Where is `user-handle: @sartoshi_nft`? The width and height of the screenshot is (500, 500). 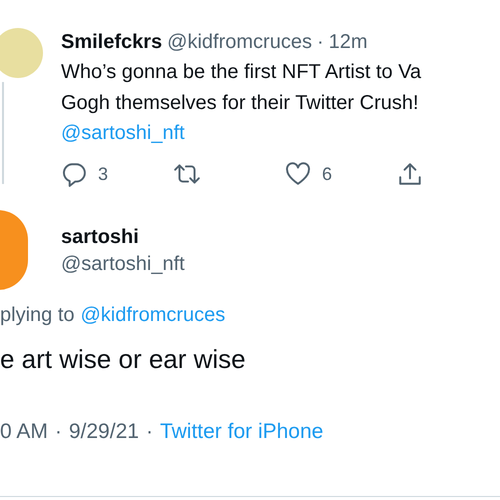 user-handle: @sartoshi_nft is located at coordinates (123, 264).